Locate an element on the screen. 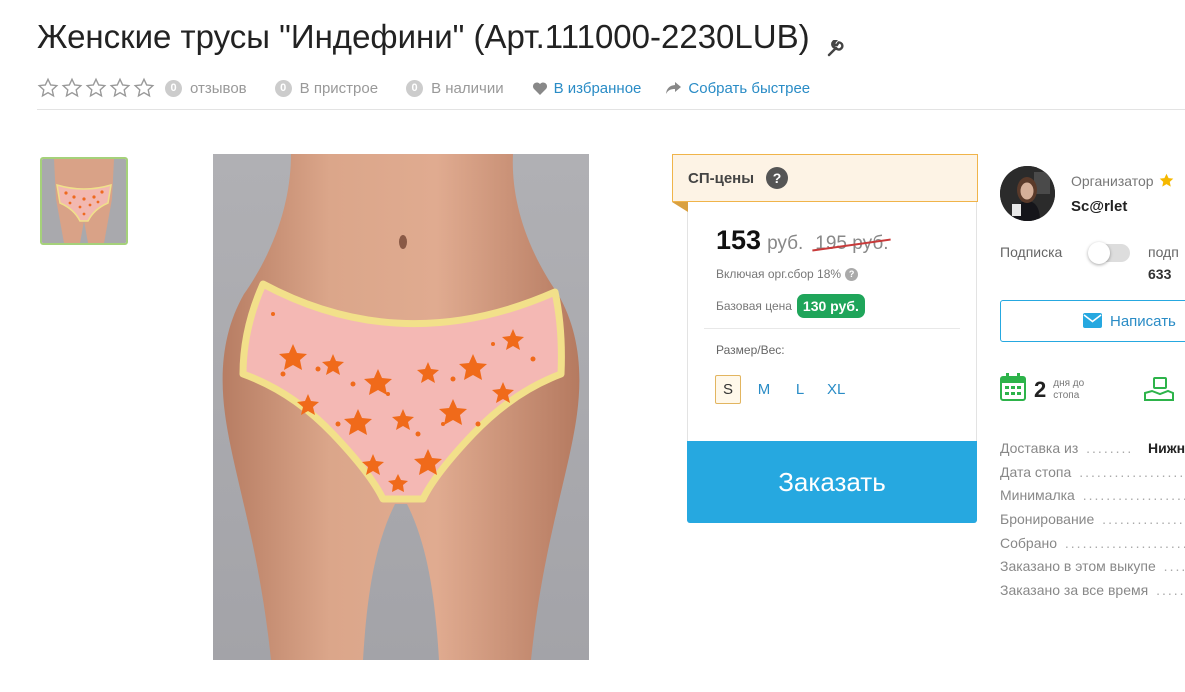 The height and width of the screenshot is (692, 1185). attach-count-badge: 0 is located at coordinates (283, 88).